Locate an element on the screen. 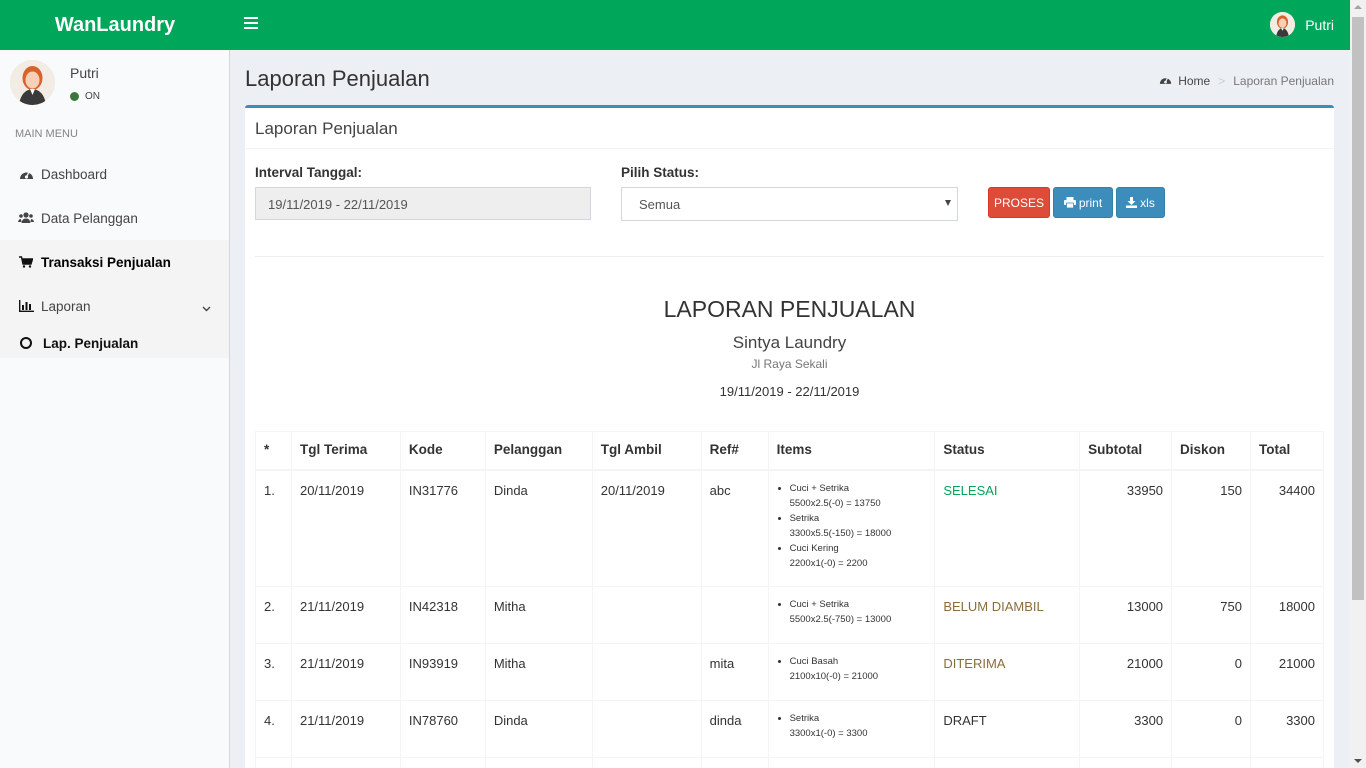  sidebar-item-label: Dashboard is located at coordinates (74, 174).